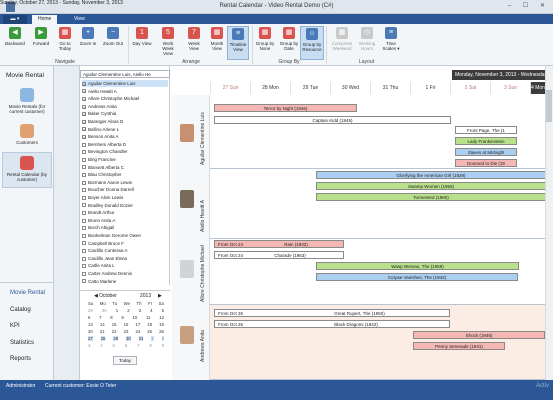 This screenshot has width=553, height=400. What do you see at coordinates (125, 136) in the screenshot?
I see `resource-list-item: ✓ Benson Anita A` at bounding box center [125, 136].